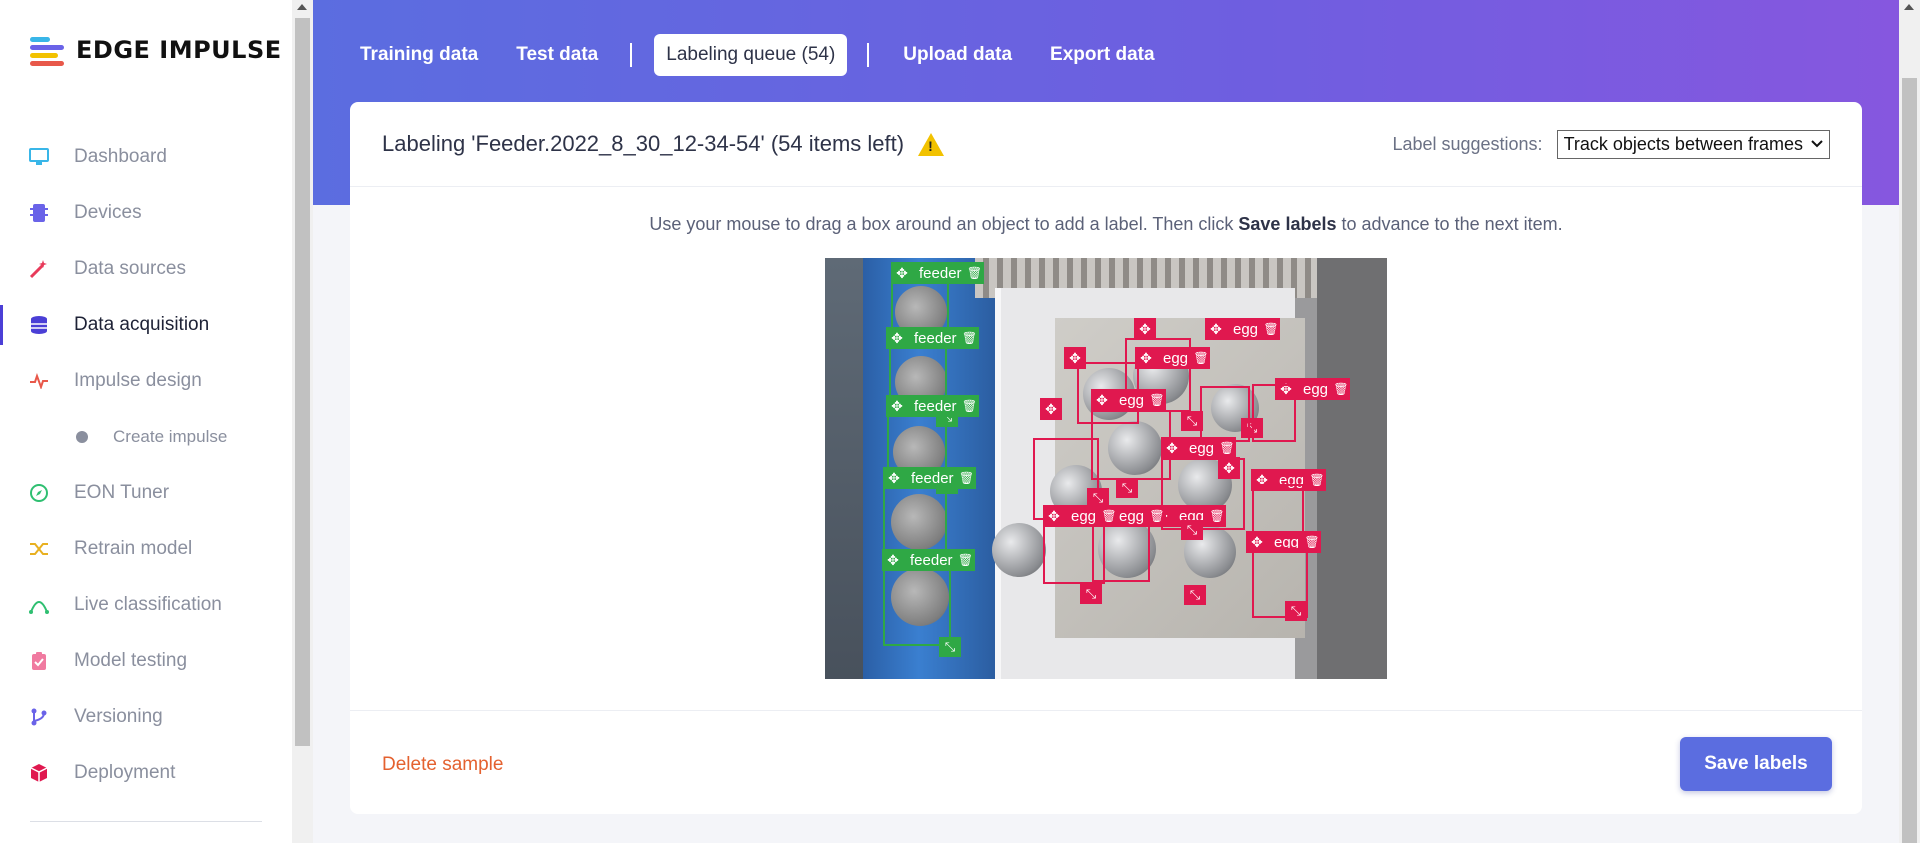 The width and height of the screenshot is (1920, 843). I want to click on delete-sample-link: Delete sample, so click(442, 765).